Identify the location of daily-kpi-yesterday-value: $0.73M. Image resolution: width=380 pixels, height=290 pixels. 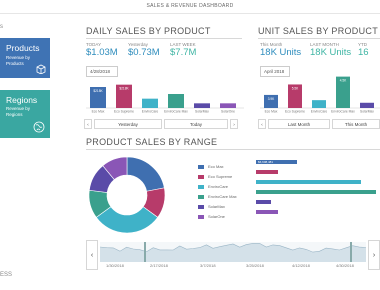
(144, 52).